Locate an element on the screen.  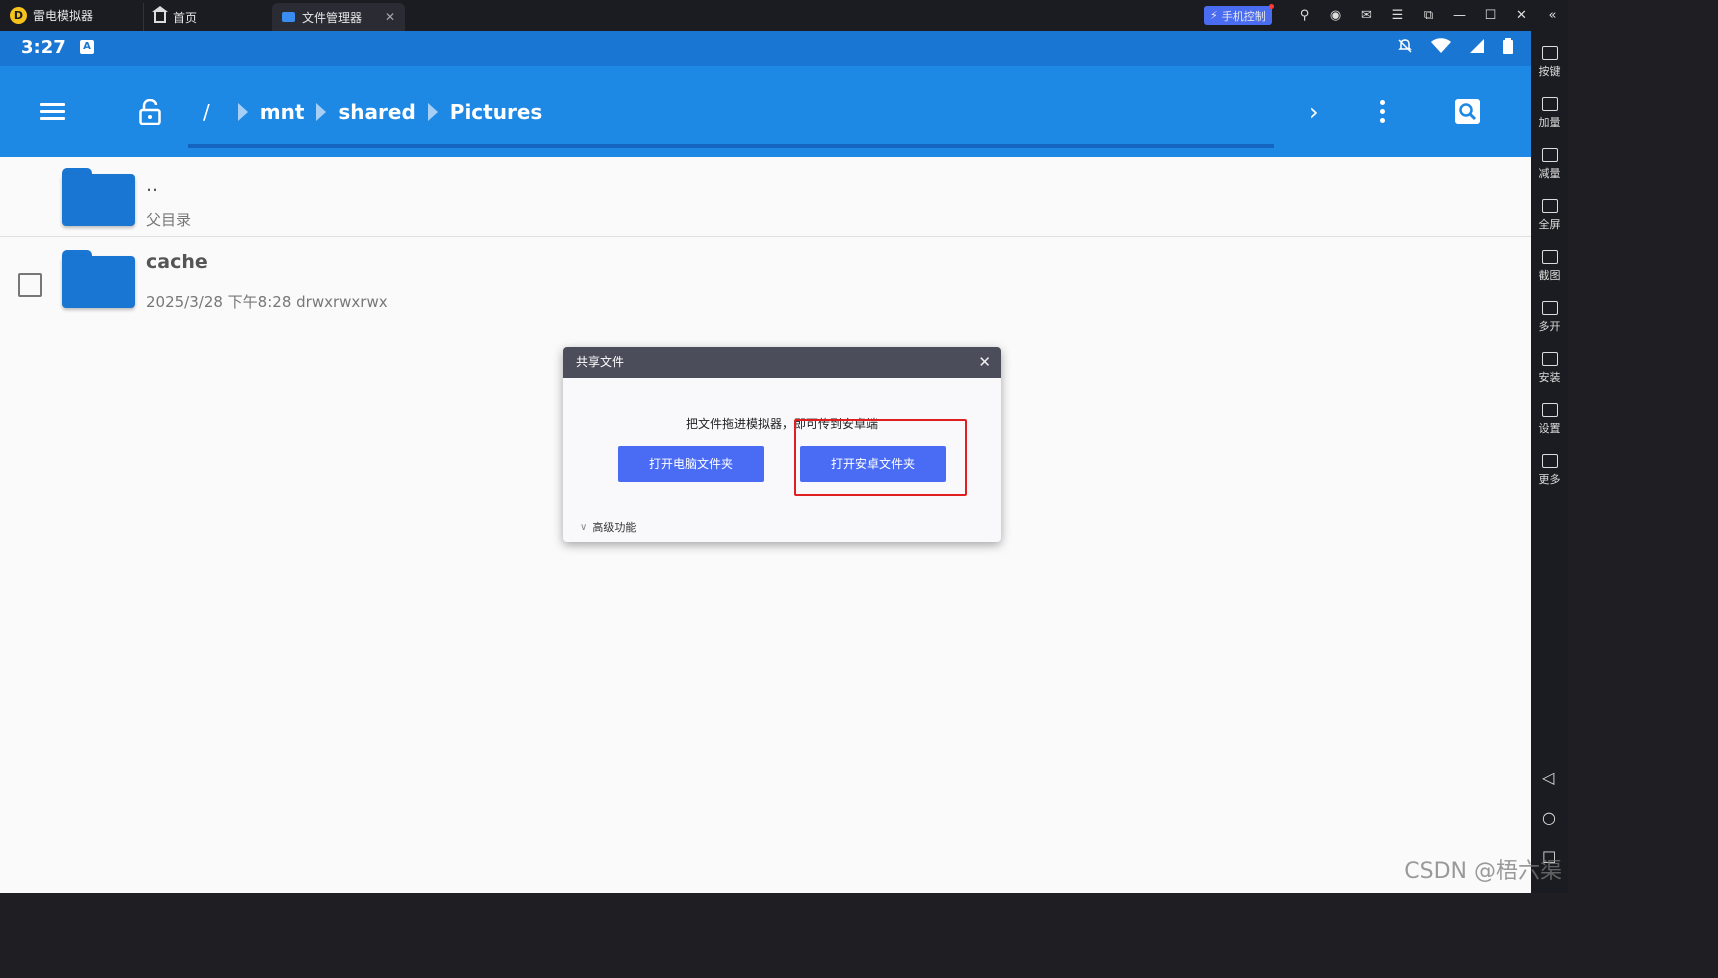
sidebar-item-label: 多开 is located at coordinates (1549, 326).